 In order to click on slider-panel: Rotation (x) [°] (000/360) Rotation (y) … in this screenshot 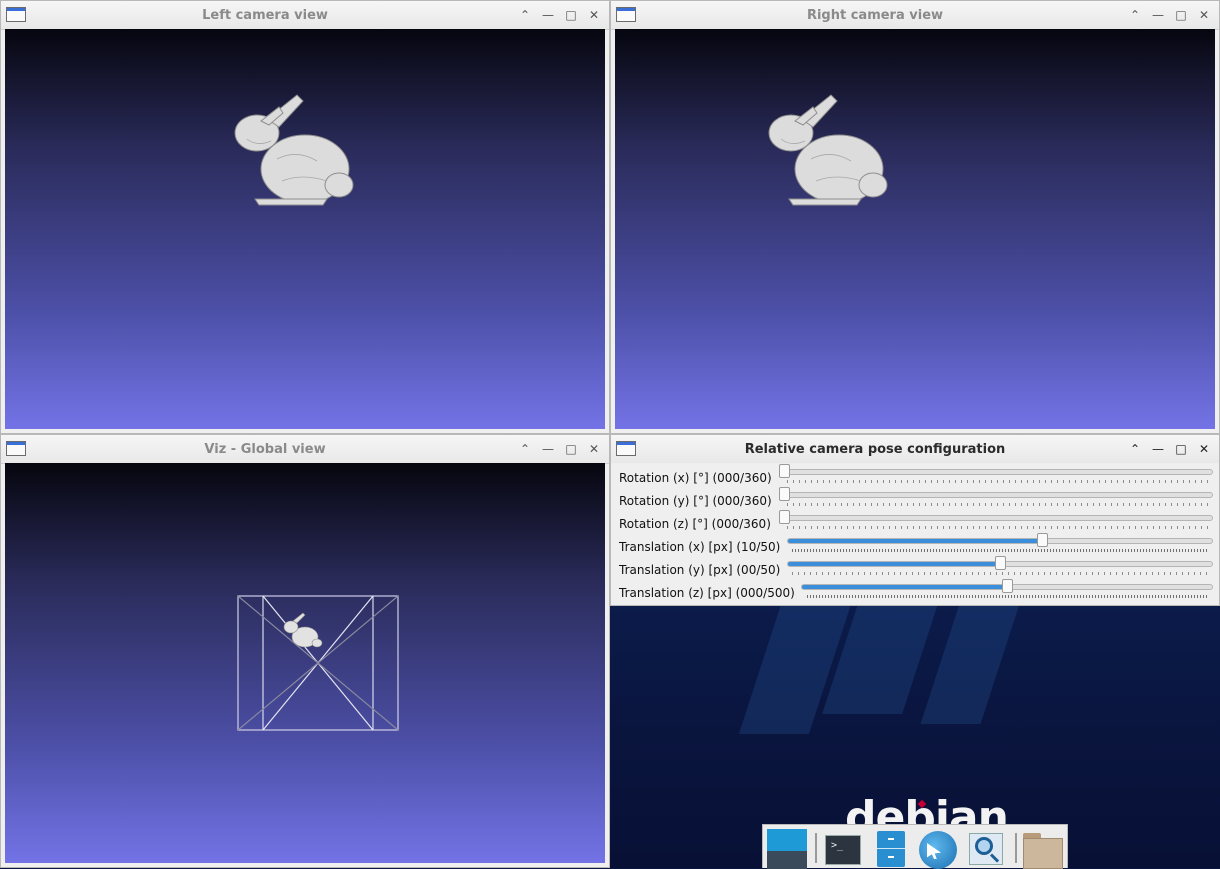, I will do `click(915, 534)`.